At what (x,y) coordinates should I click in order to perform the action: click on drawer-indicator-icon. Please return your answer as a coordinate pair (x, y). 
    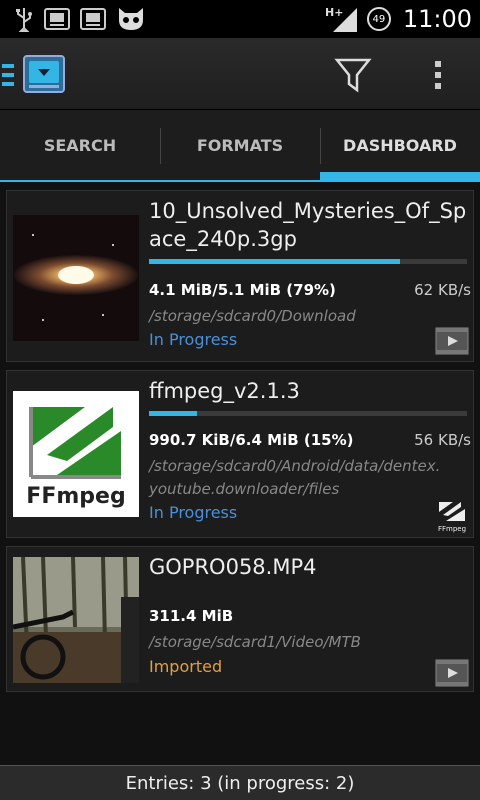
    Looking at the image, I should click on (8, 75).